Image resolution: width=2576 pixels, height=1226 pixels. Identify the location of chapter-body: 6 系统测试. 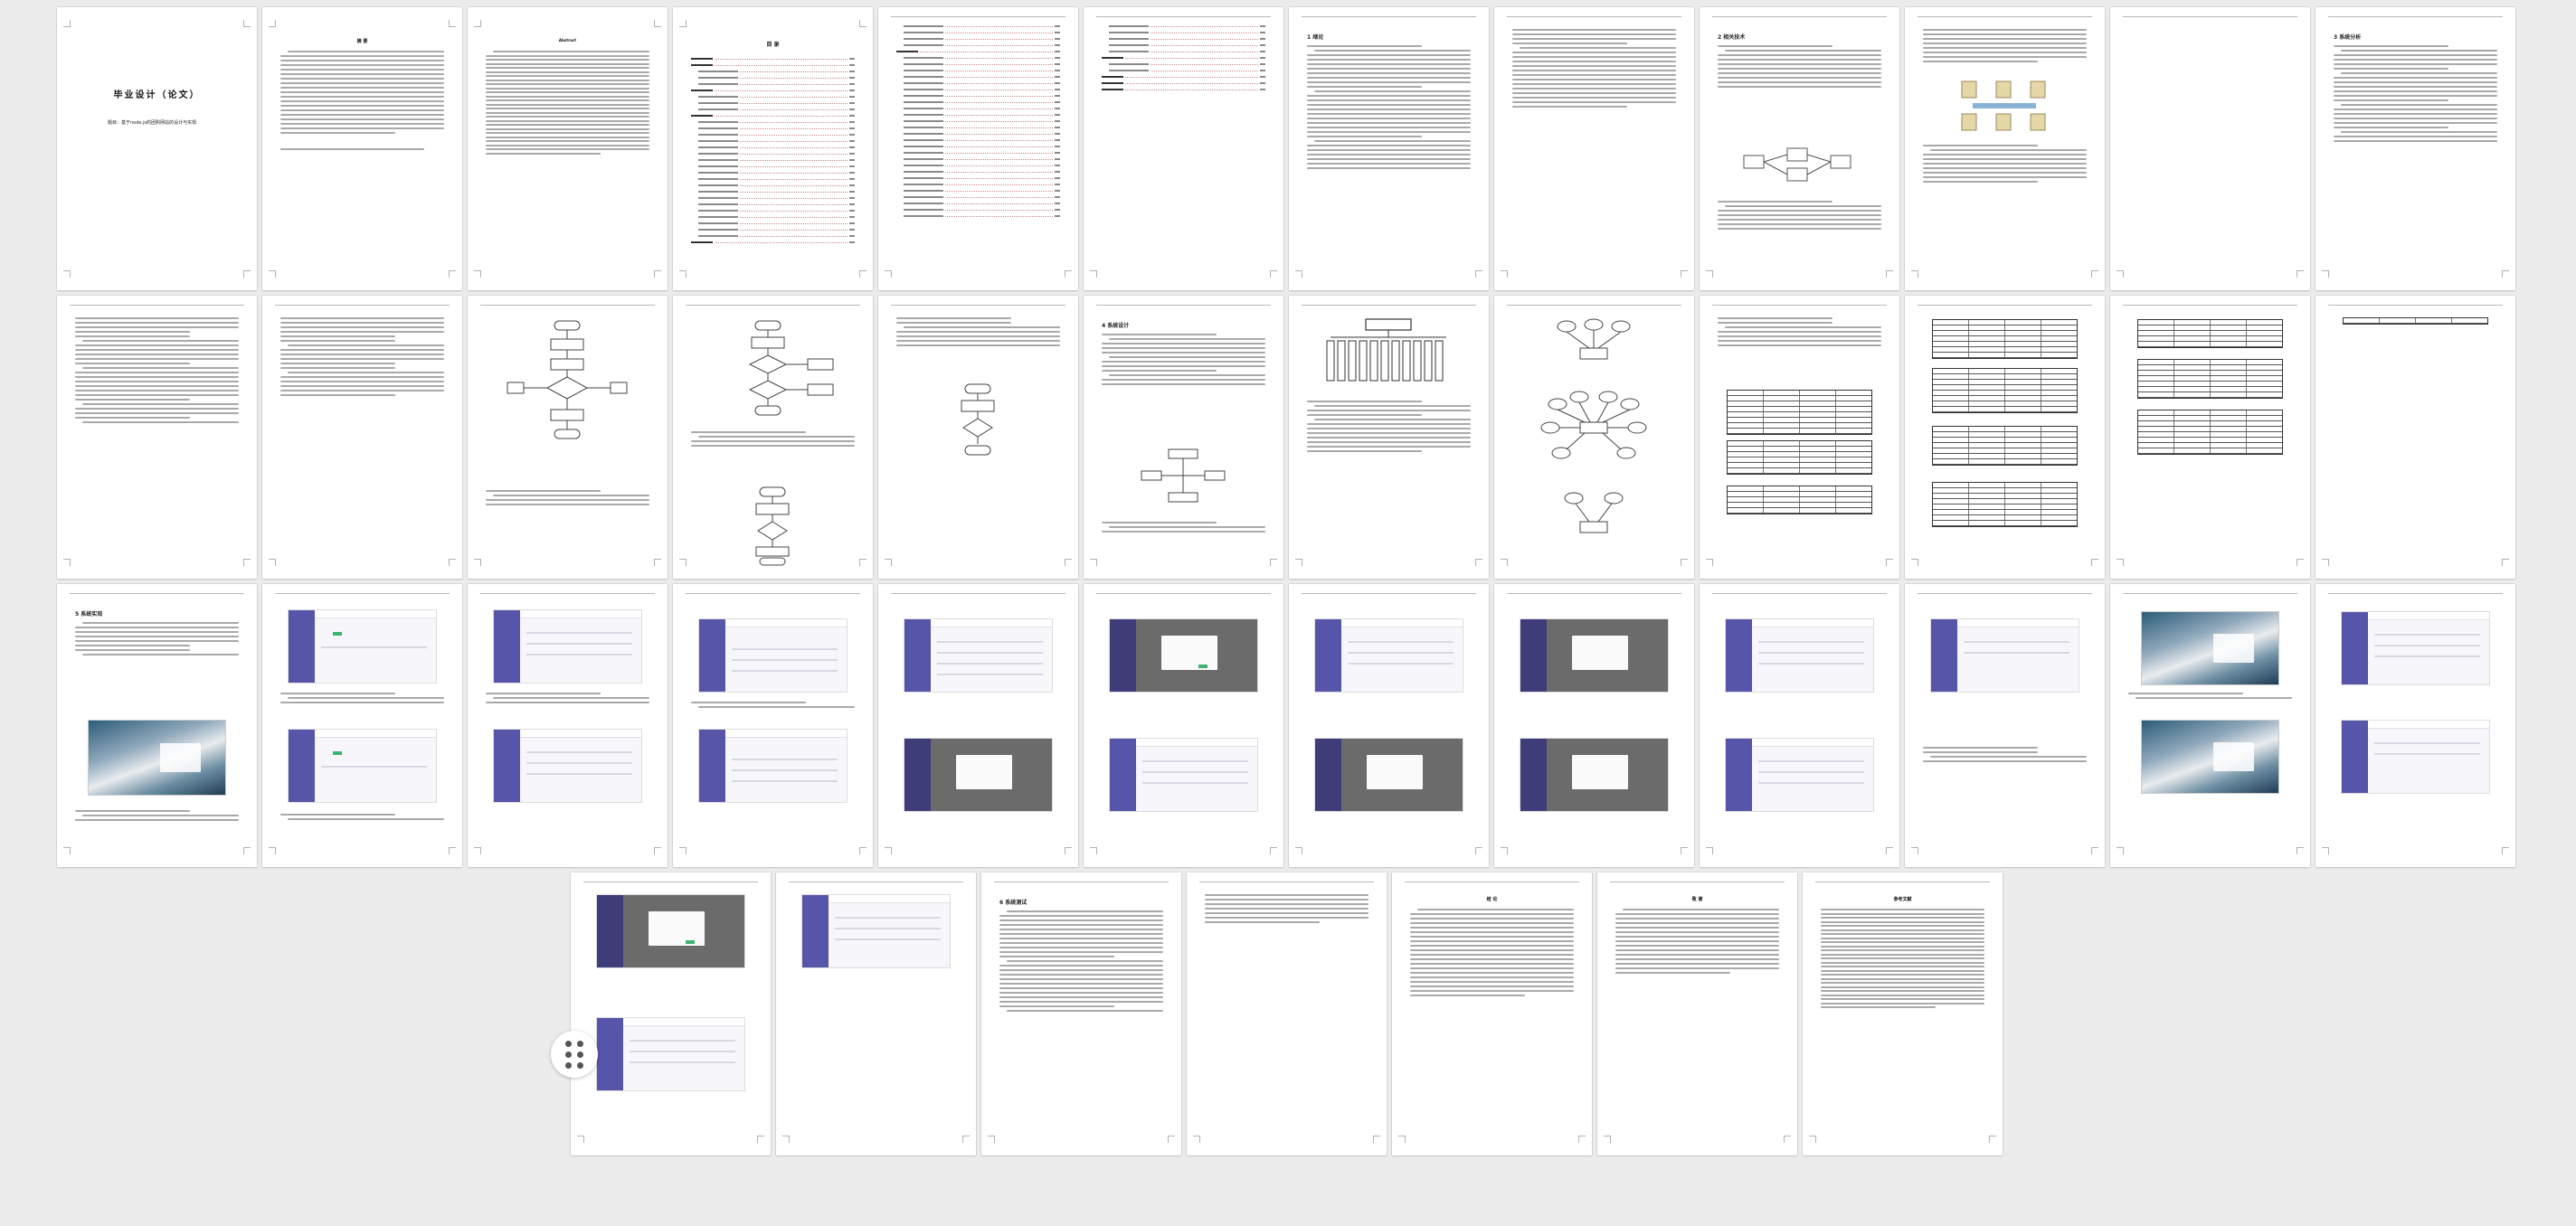
(1081, 954).